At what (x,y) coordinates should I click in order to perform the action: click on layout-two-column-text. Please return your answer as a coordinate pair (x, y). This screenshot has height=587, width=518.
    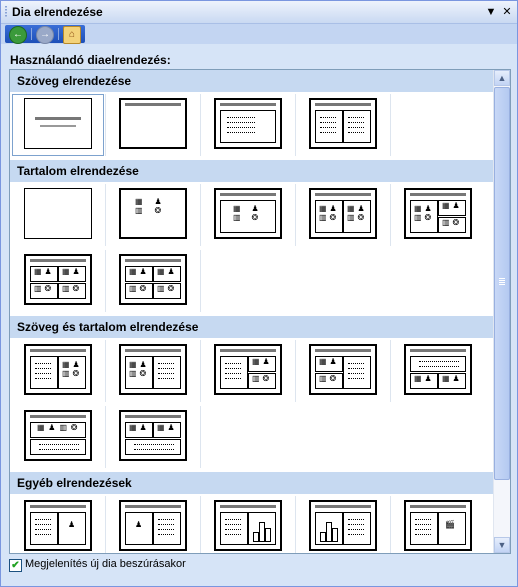
    Looking at the image, I should click on (343, 125).